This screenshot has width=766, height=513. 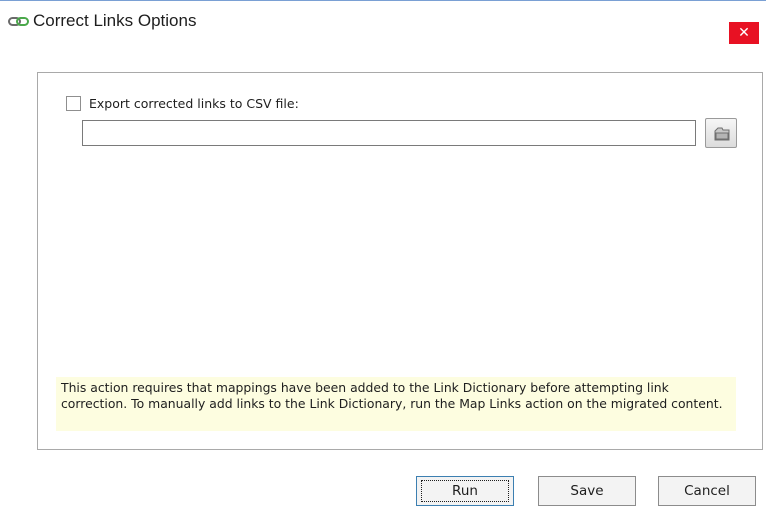 What do you see at coordinates (115, 20) in the screenshot?
I see `dialog-title: Correct Links Options` at bounding box center [115, 20].